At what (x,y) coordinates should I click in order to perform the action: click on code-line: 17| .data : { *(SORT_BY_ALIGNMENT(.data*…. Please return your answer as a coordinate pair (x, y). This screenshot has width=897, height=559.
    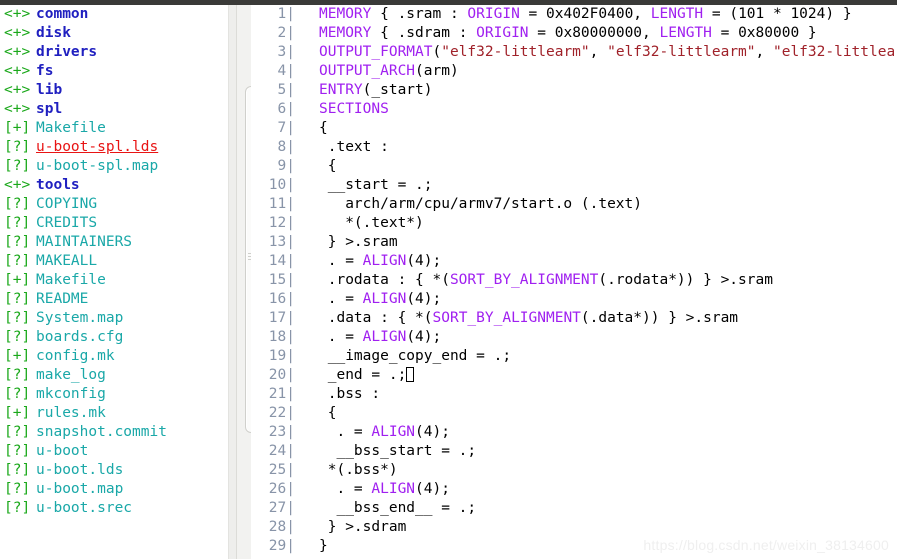
    Looking at the image, I should click on (574, 318).